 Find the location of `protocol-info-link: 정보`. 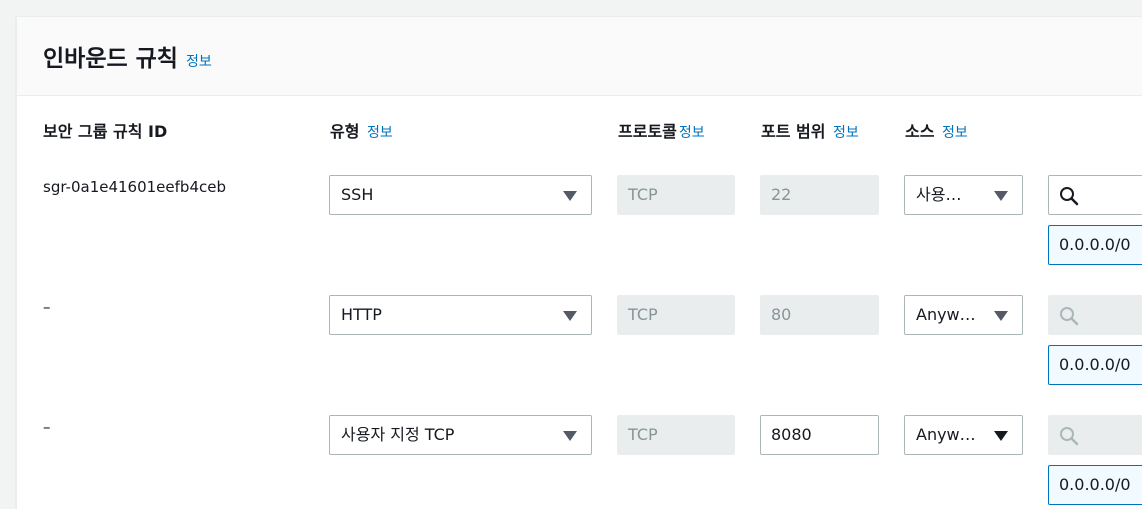

protocol-info-link: 정보 is located at coordinates (692, 133).